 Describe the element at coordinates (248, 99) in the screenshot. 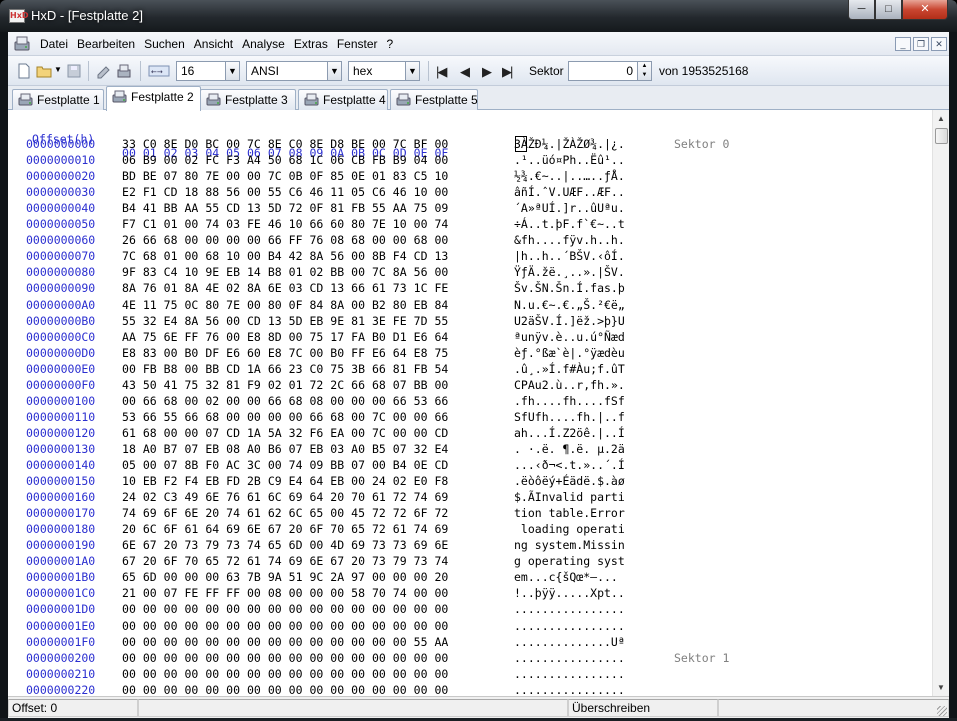

I see `tab-festplatte-3: Festplatte 3` at that location.